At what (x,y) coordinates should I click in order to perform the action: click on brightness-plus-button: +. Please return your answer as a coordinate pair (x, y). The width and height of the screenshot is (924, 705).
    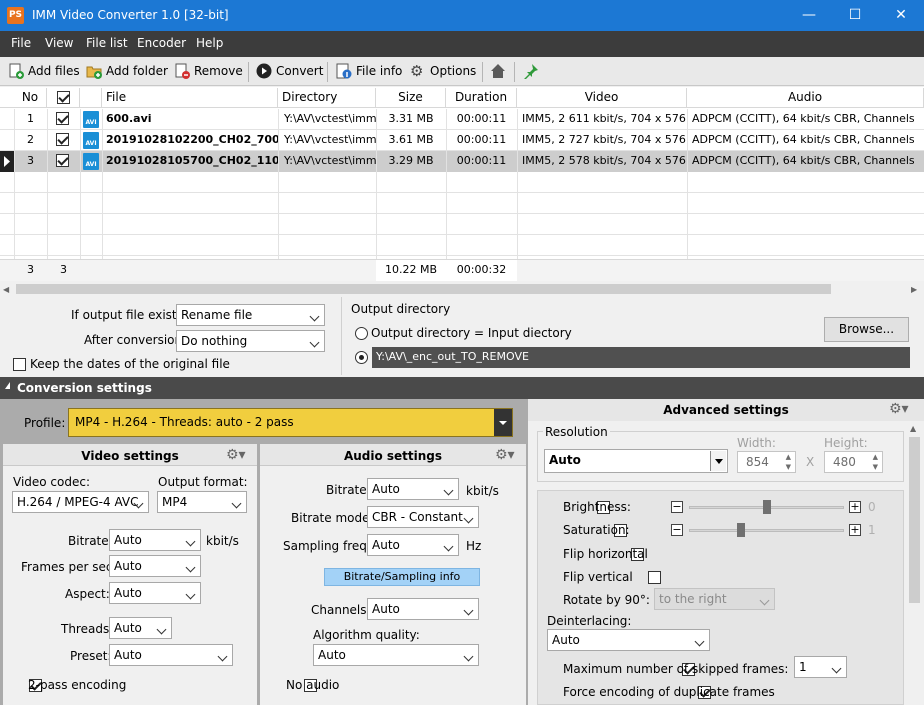
    Looking at the image, I should click on (855, 507).